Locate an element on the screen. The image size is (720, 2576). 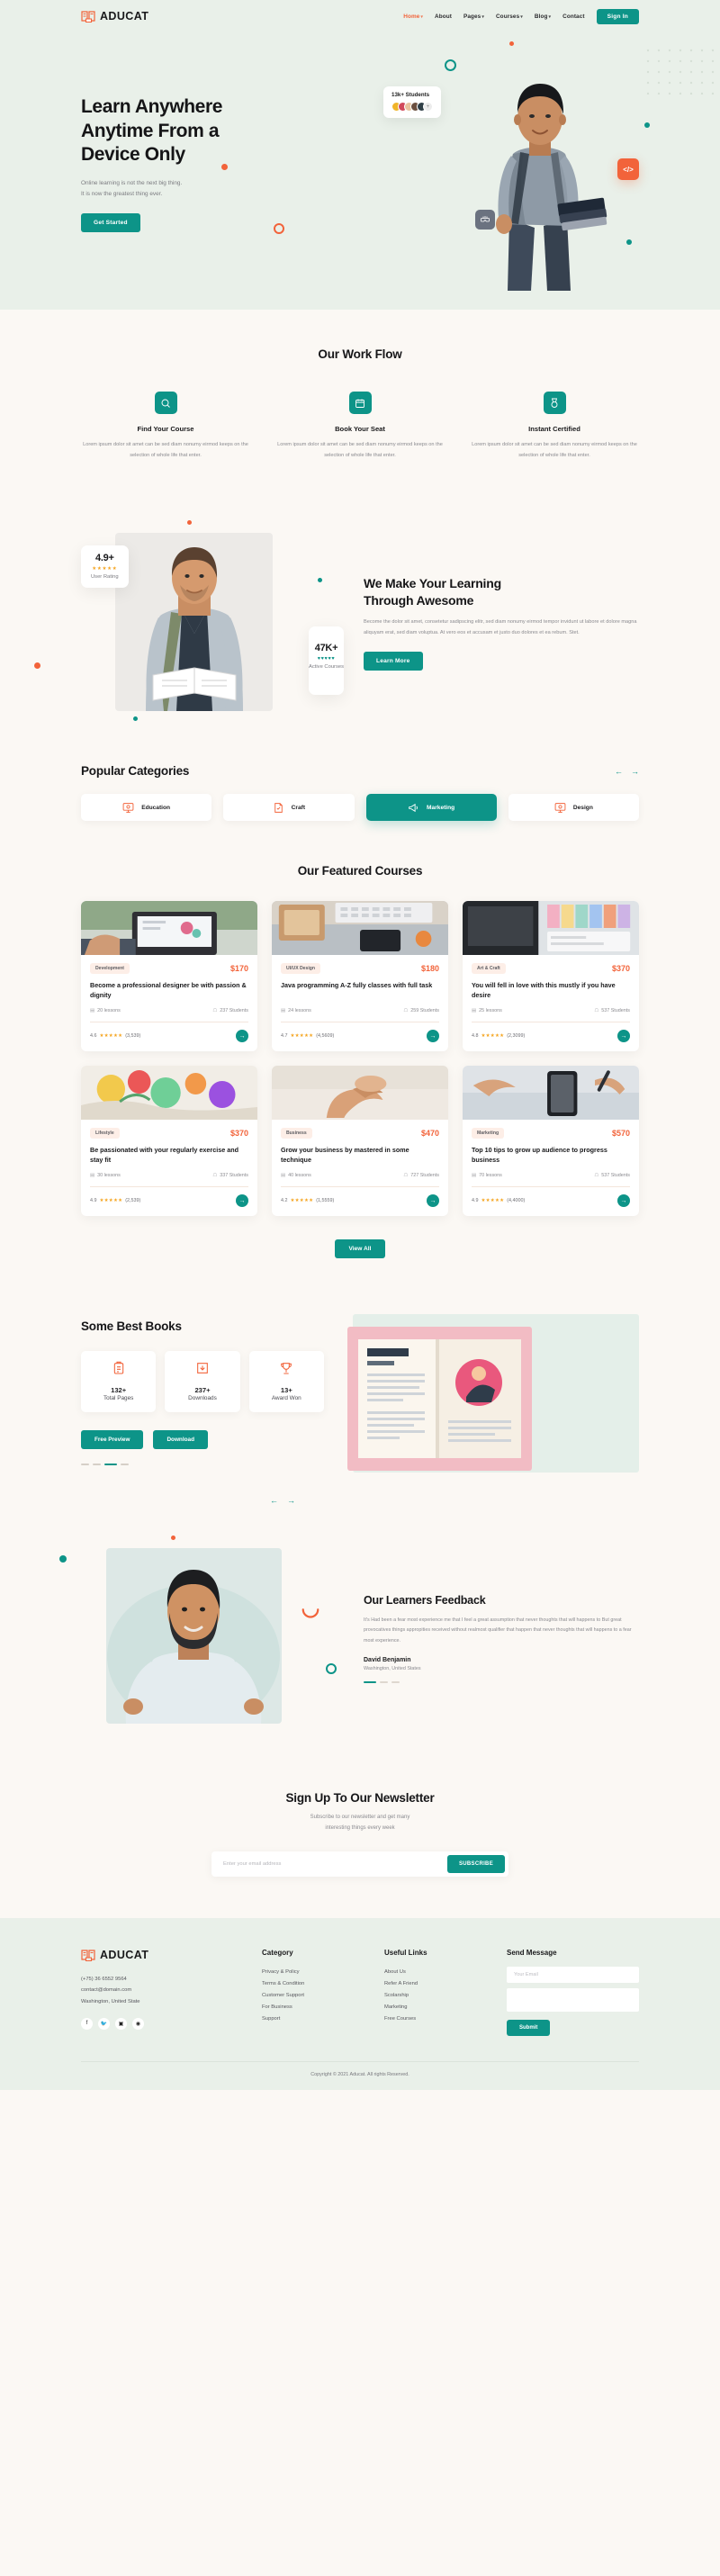
course-price: $570 is located at coordinates (620, 1134).